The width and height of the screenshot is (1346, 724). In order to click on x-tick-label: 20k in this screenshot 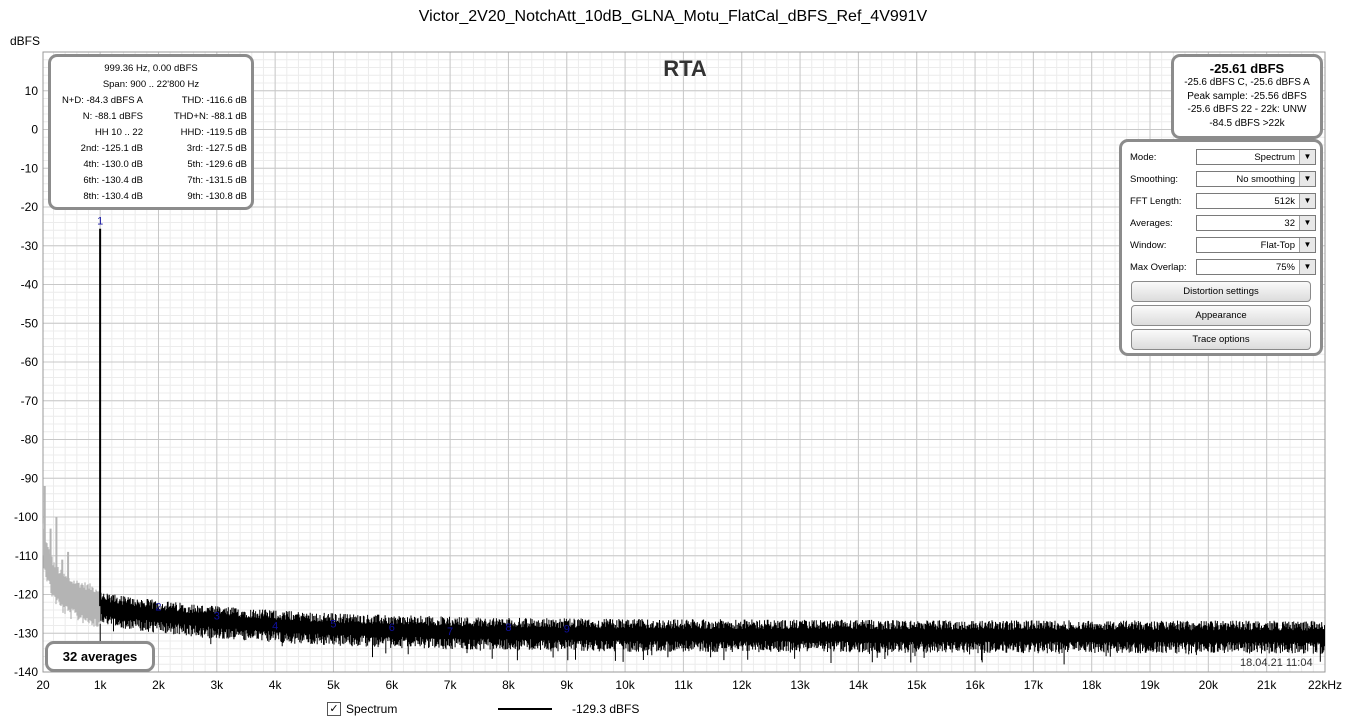, I will do `click(1209, 685)`.